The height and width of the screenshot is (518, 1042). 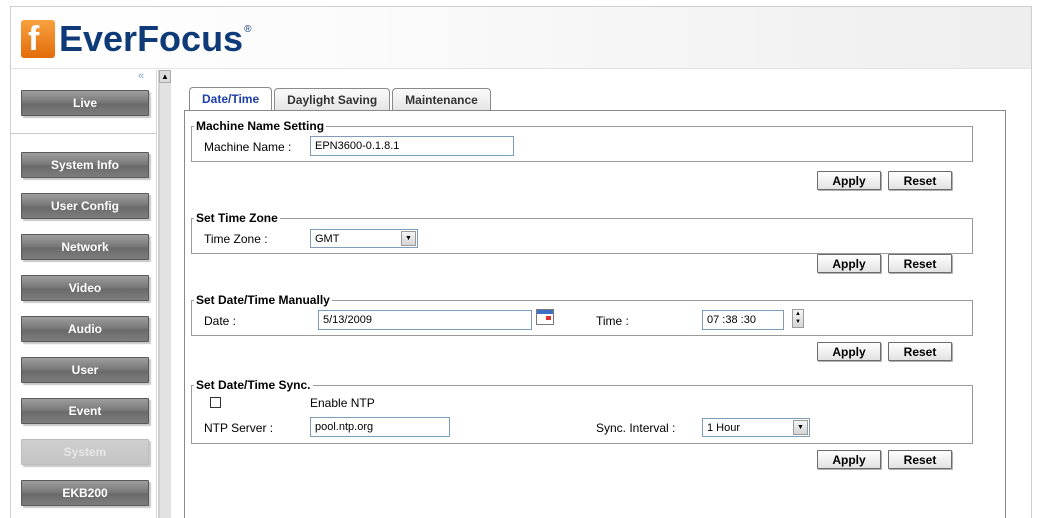 I want to click on machine-name-label: Machine Name :, so click(x=248, y=147).